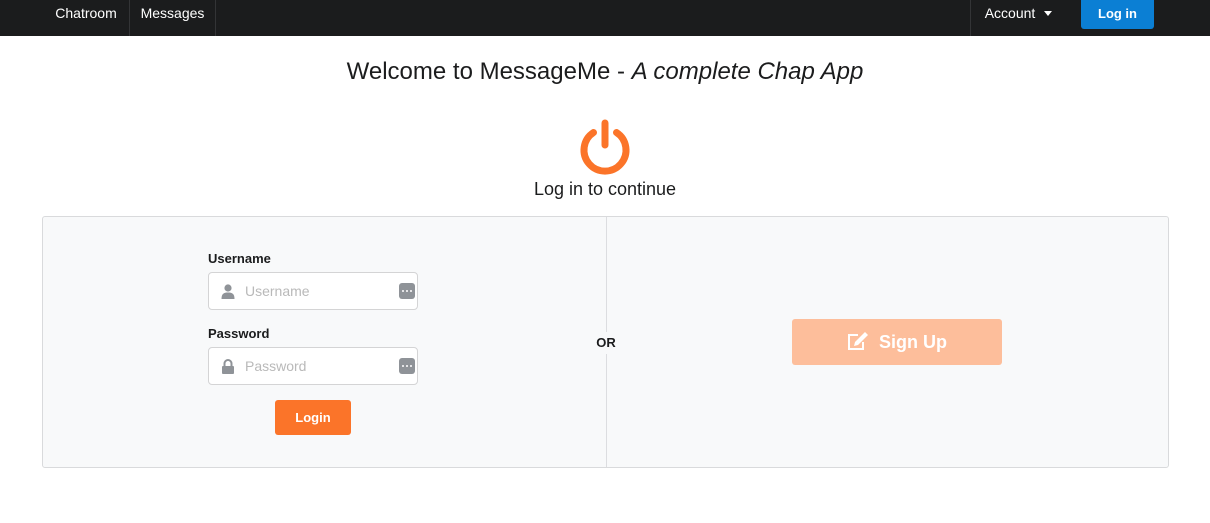 This screenshot has height=523, width=1210. Describe the element at coordinates (173, 18) in the screenshot. I see `nav-item-messages: Messages` at that location.